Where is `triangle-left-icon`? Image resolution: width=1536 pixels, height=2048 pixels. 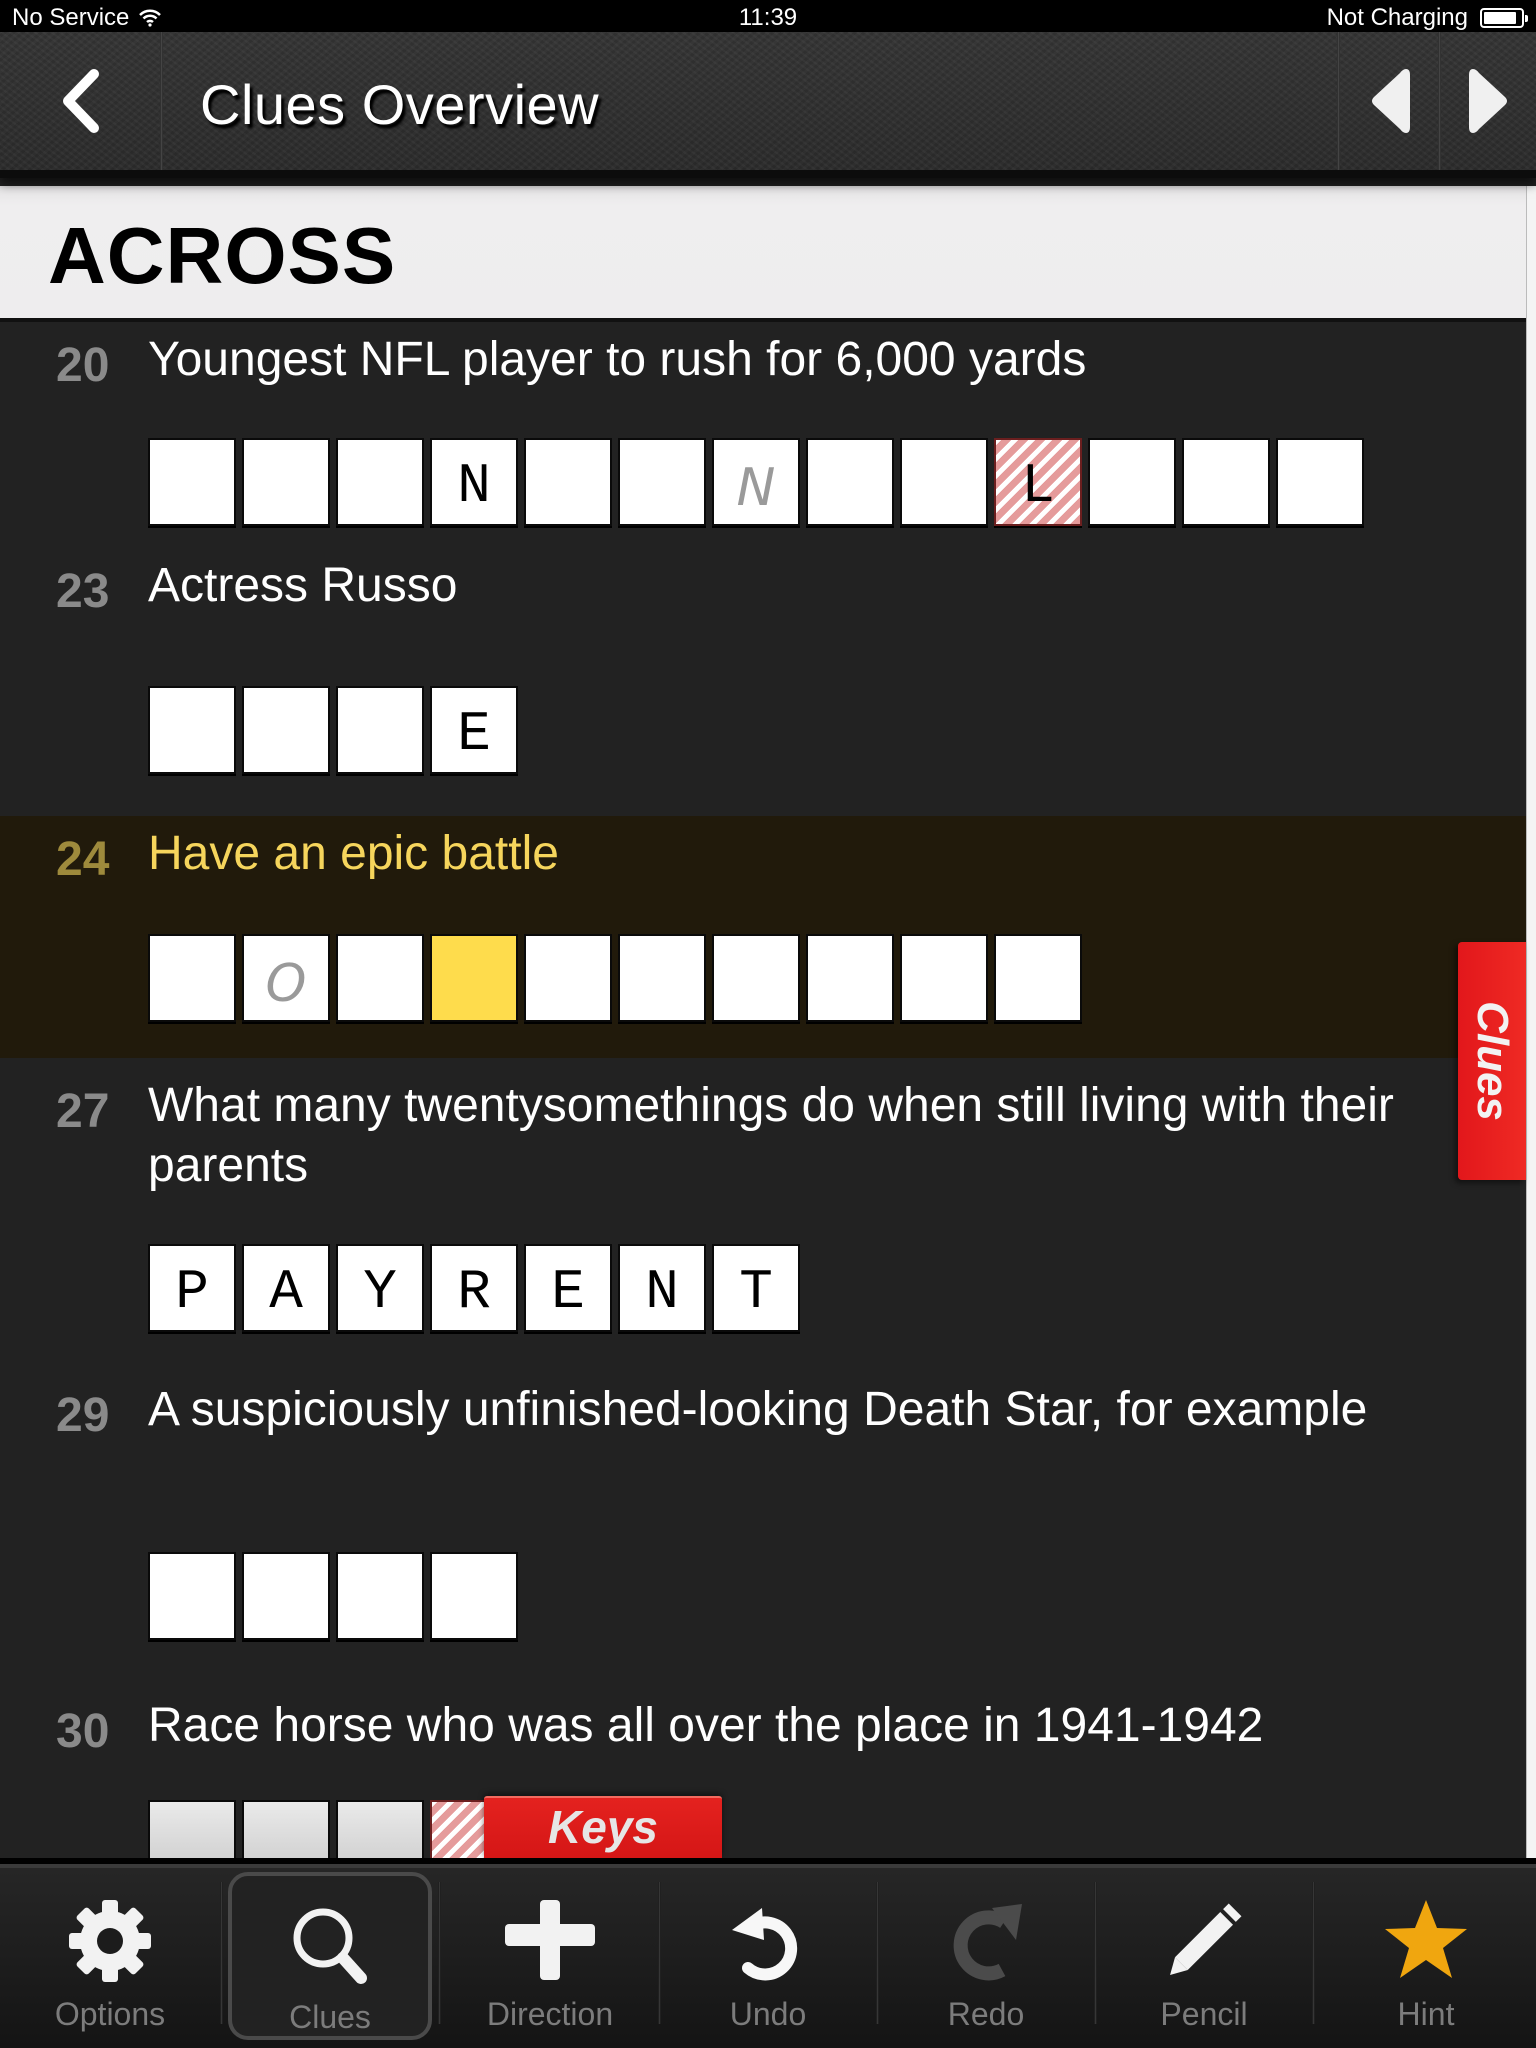 triangle-left-icon is located at coordinates (1390, 101).